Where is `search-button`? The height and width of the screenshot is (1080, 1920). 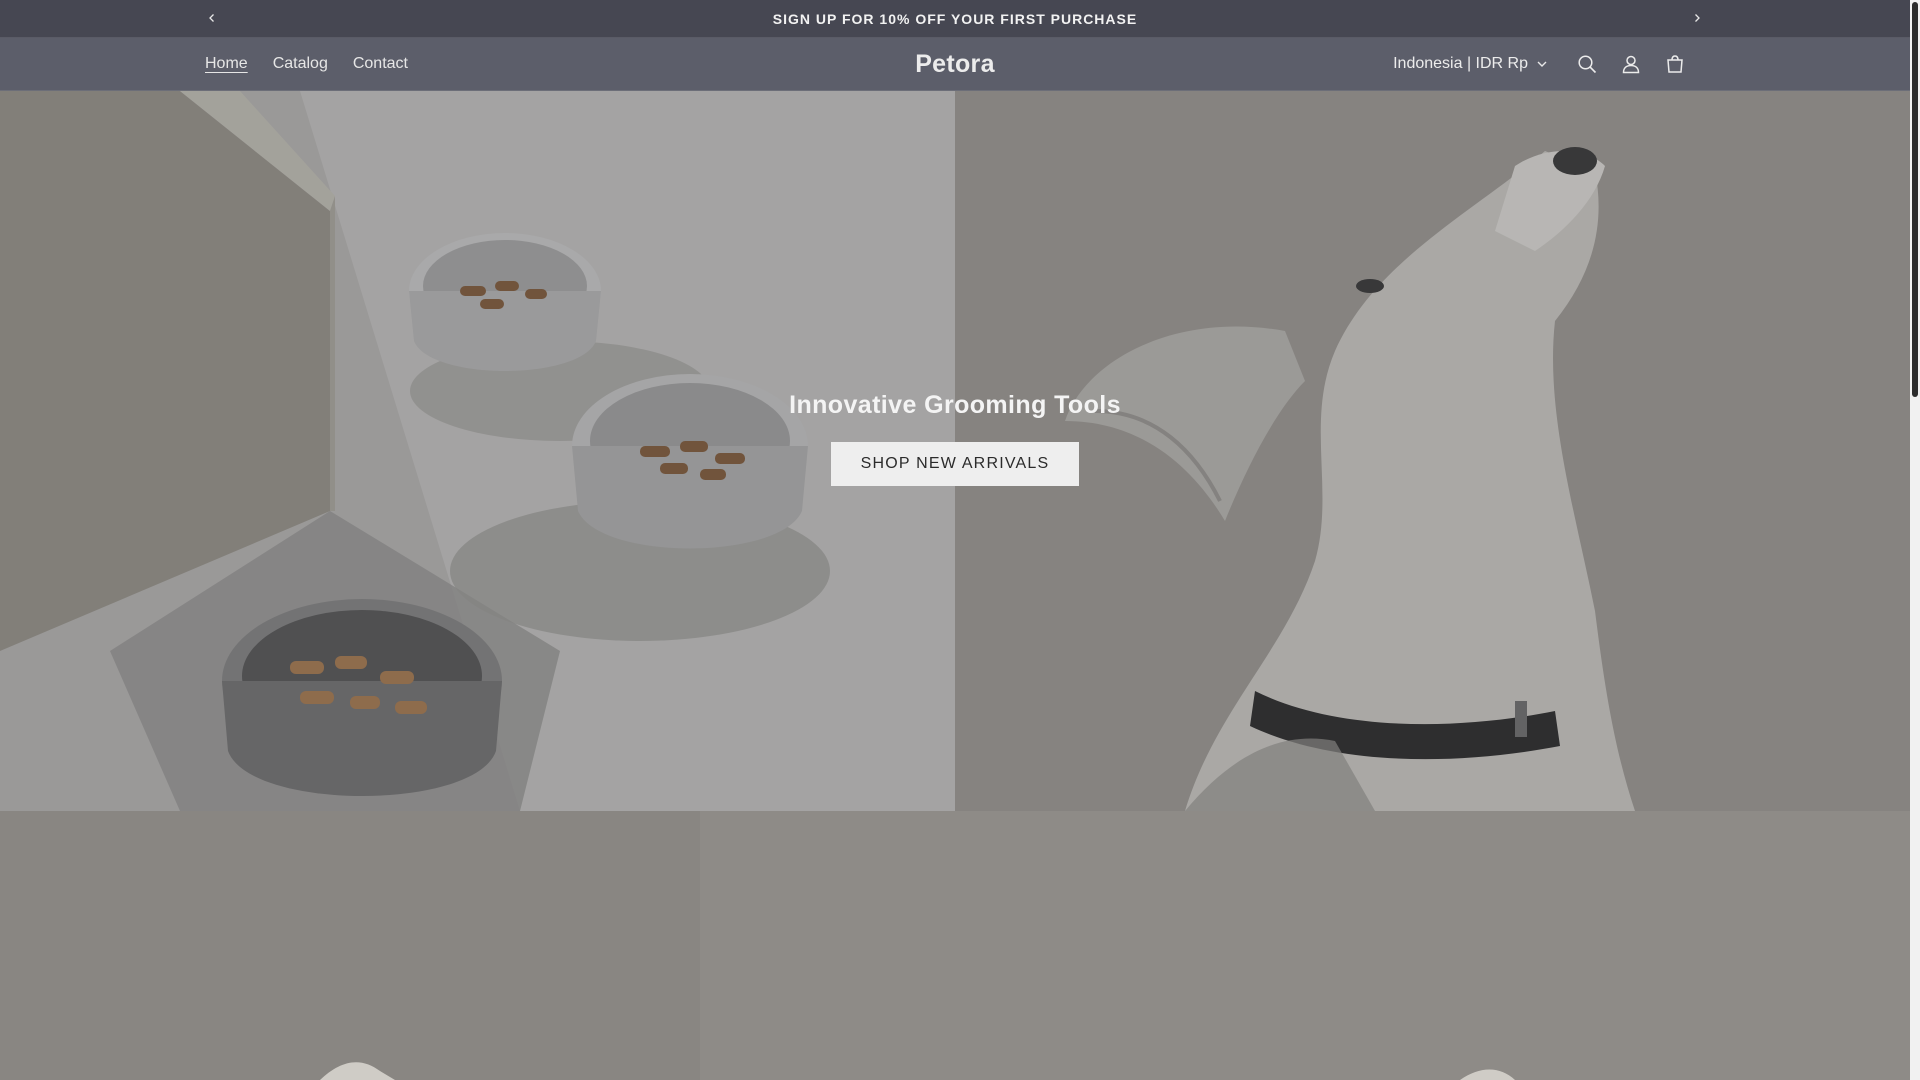
search-button is located at coordinates (1587, 64).